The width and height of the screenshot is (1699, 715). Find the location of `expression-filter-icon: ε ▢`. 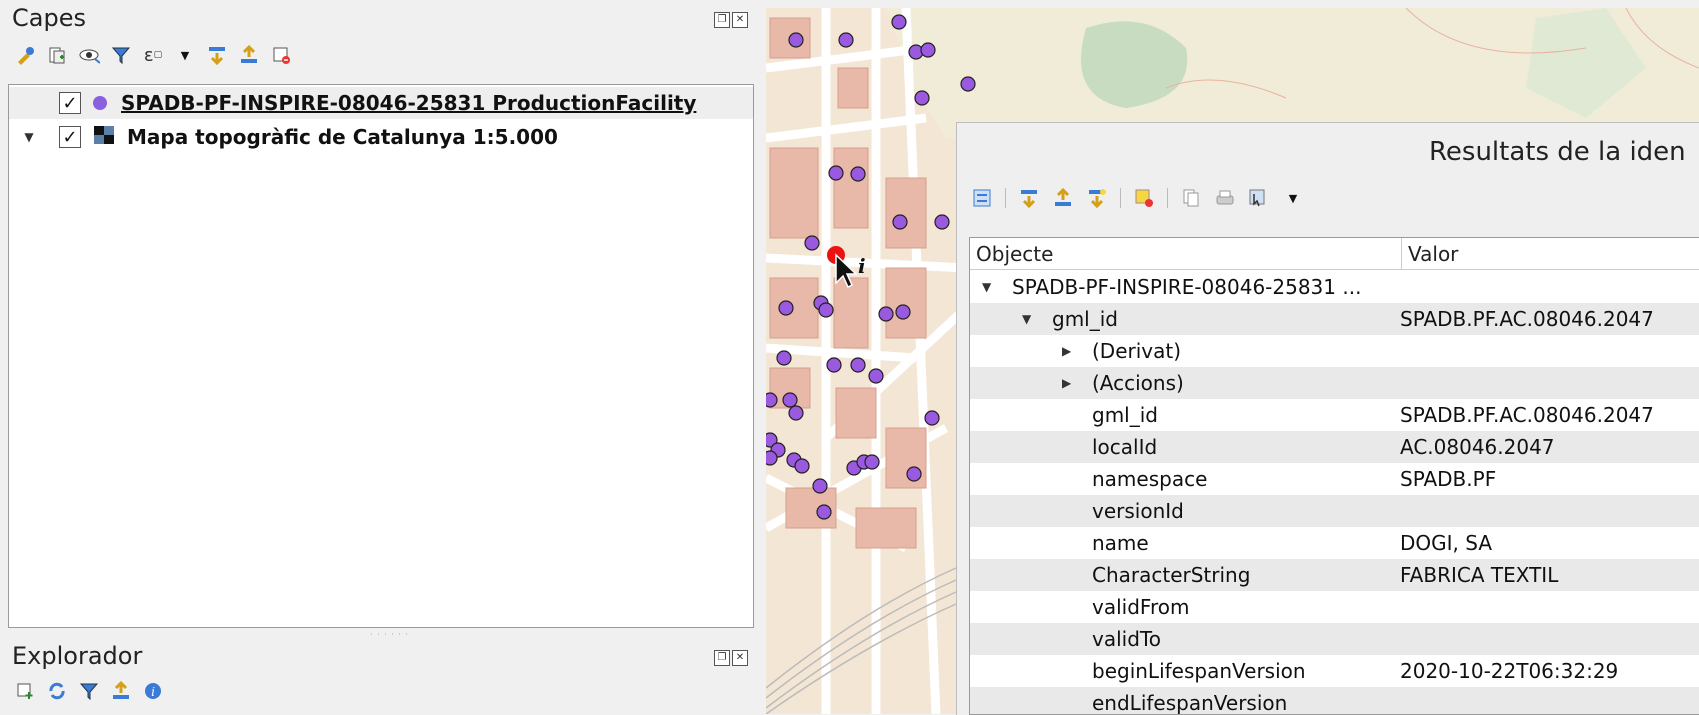

expression-filter-icon: ε ▢ is located at coordinates (153, 55).